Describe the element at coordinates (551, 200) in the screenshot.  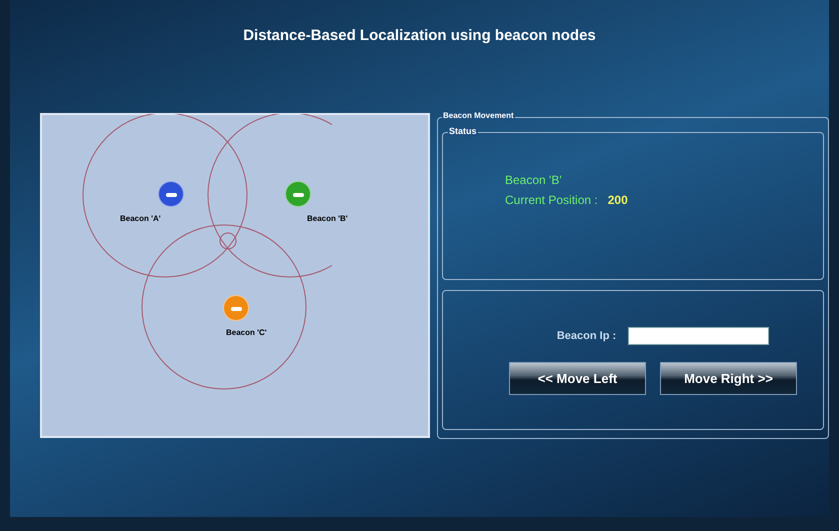
I see `position-label: Current Position :` at that location.